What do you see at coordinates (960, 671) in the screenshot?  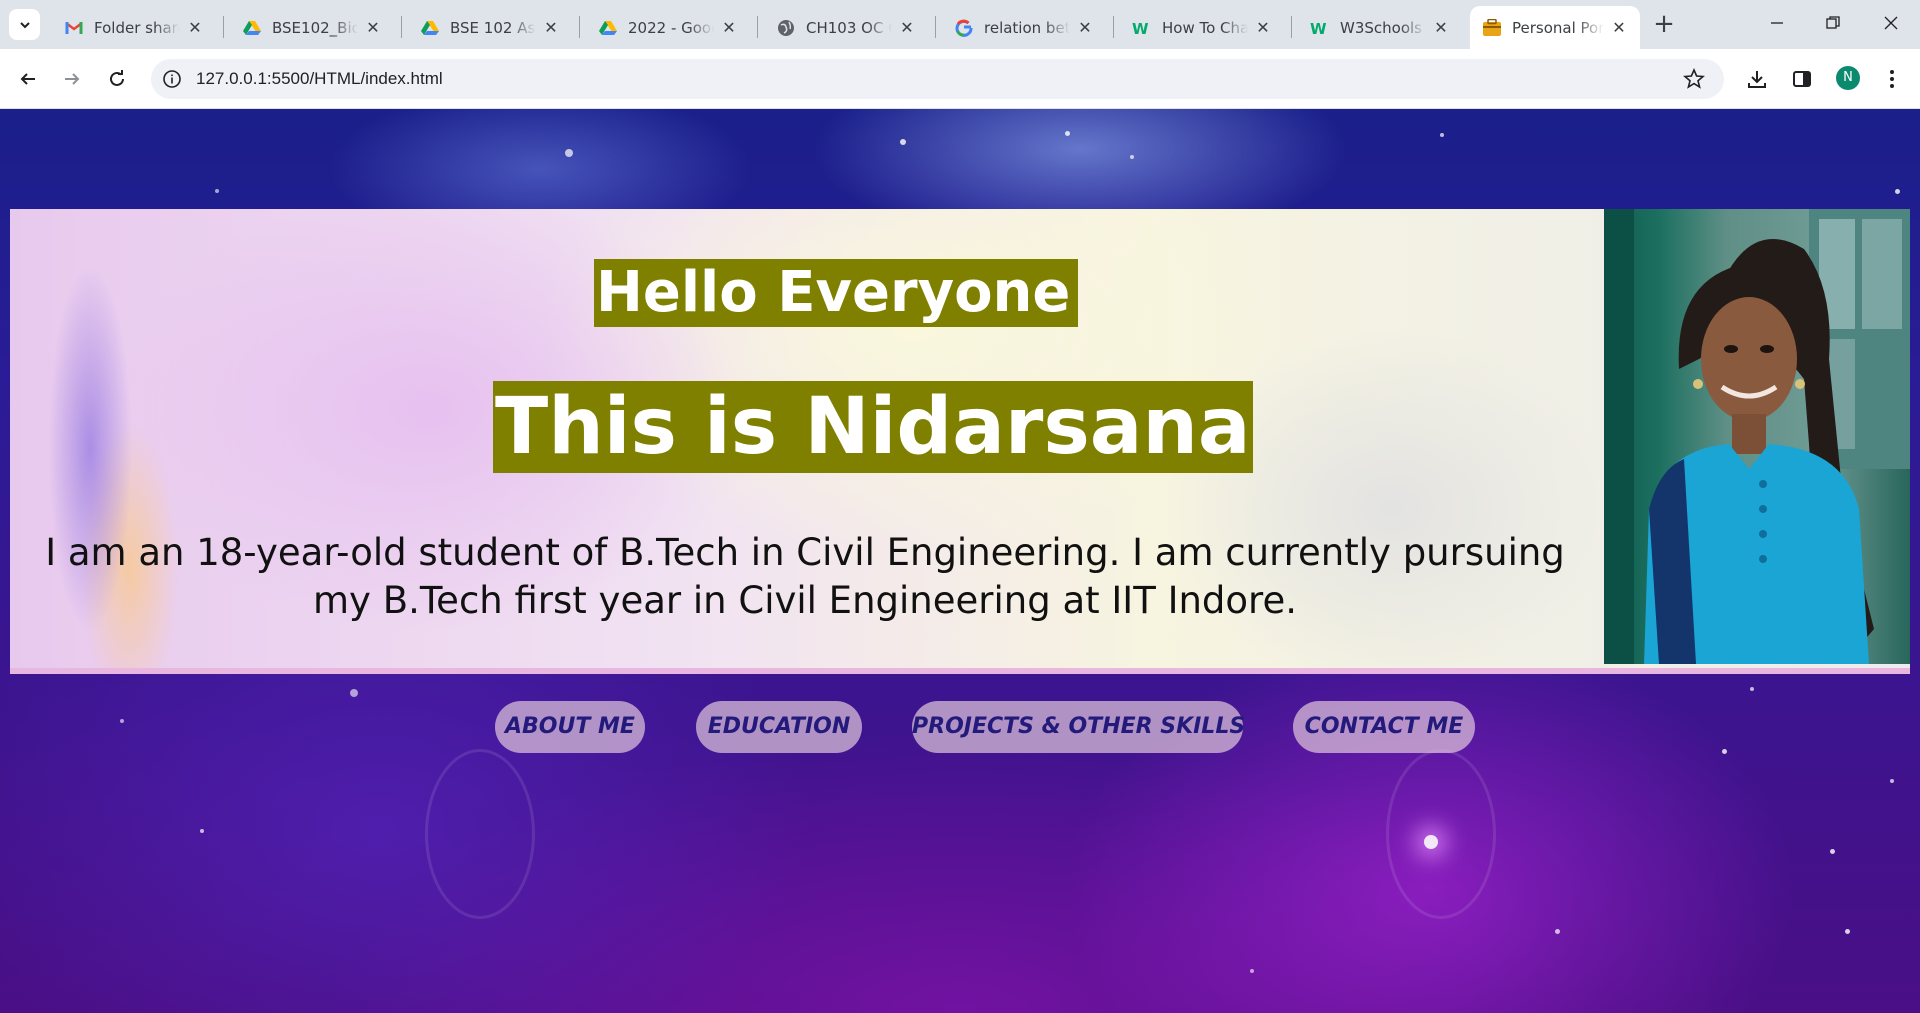 I see `hero-border` at bounding box center [960, 671].